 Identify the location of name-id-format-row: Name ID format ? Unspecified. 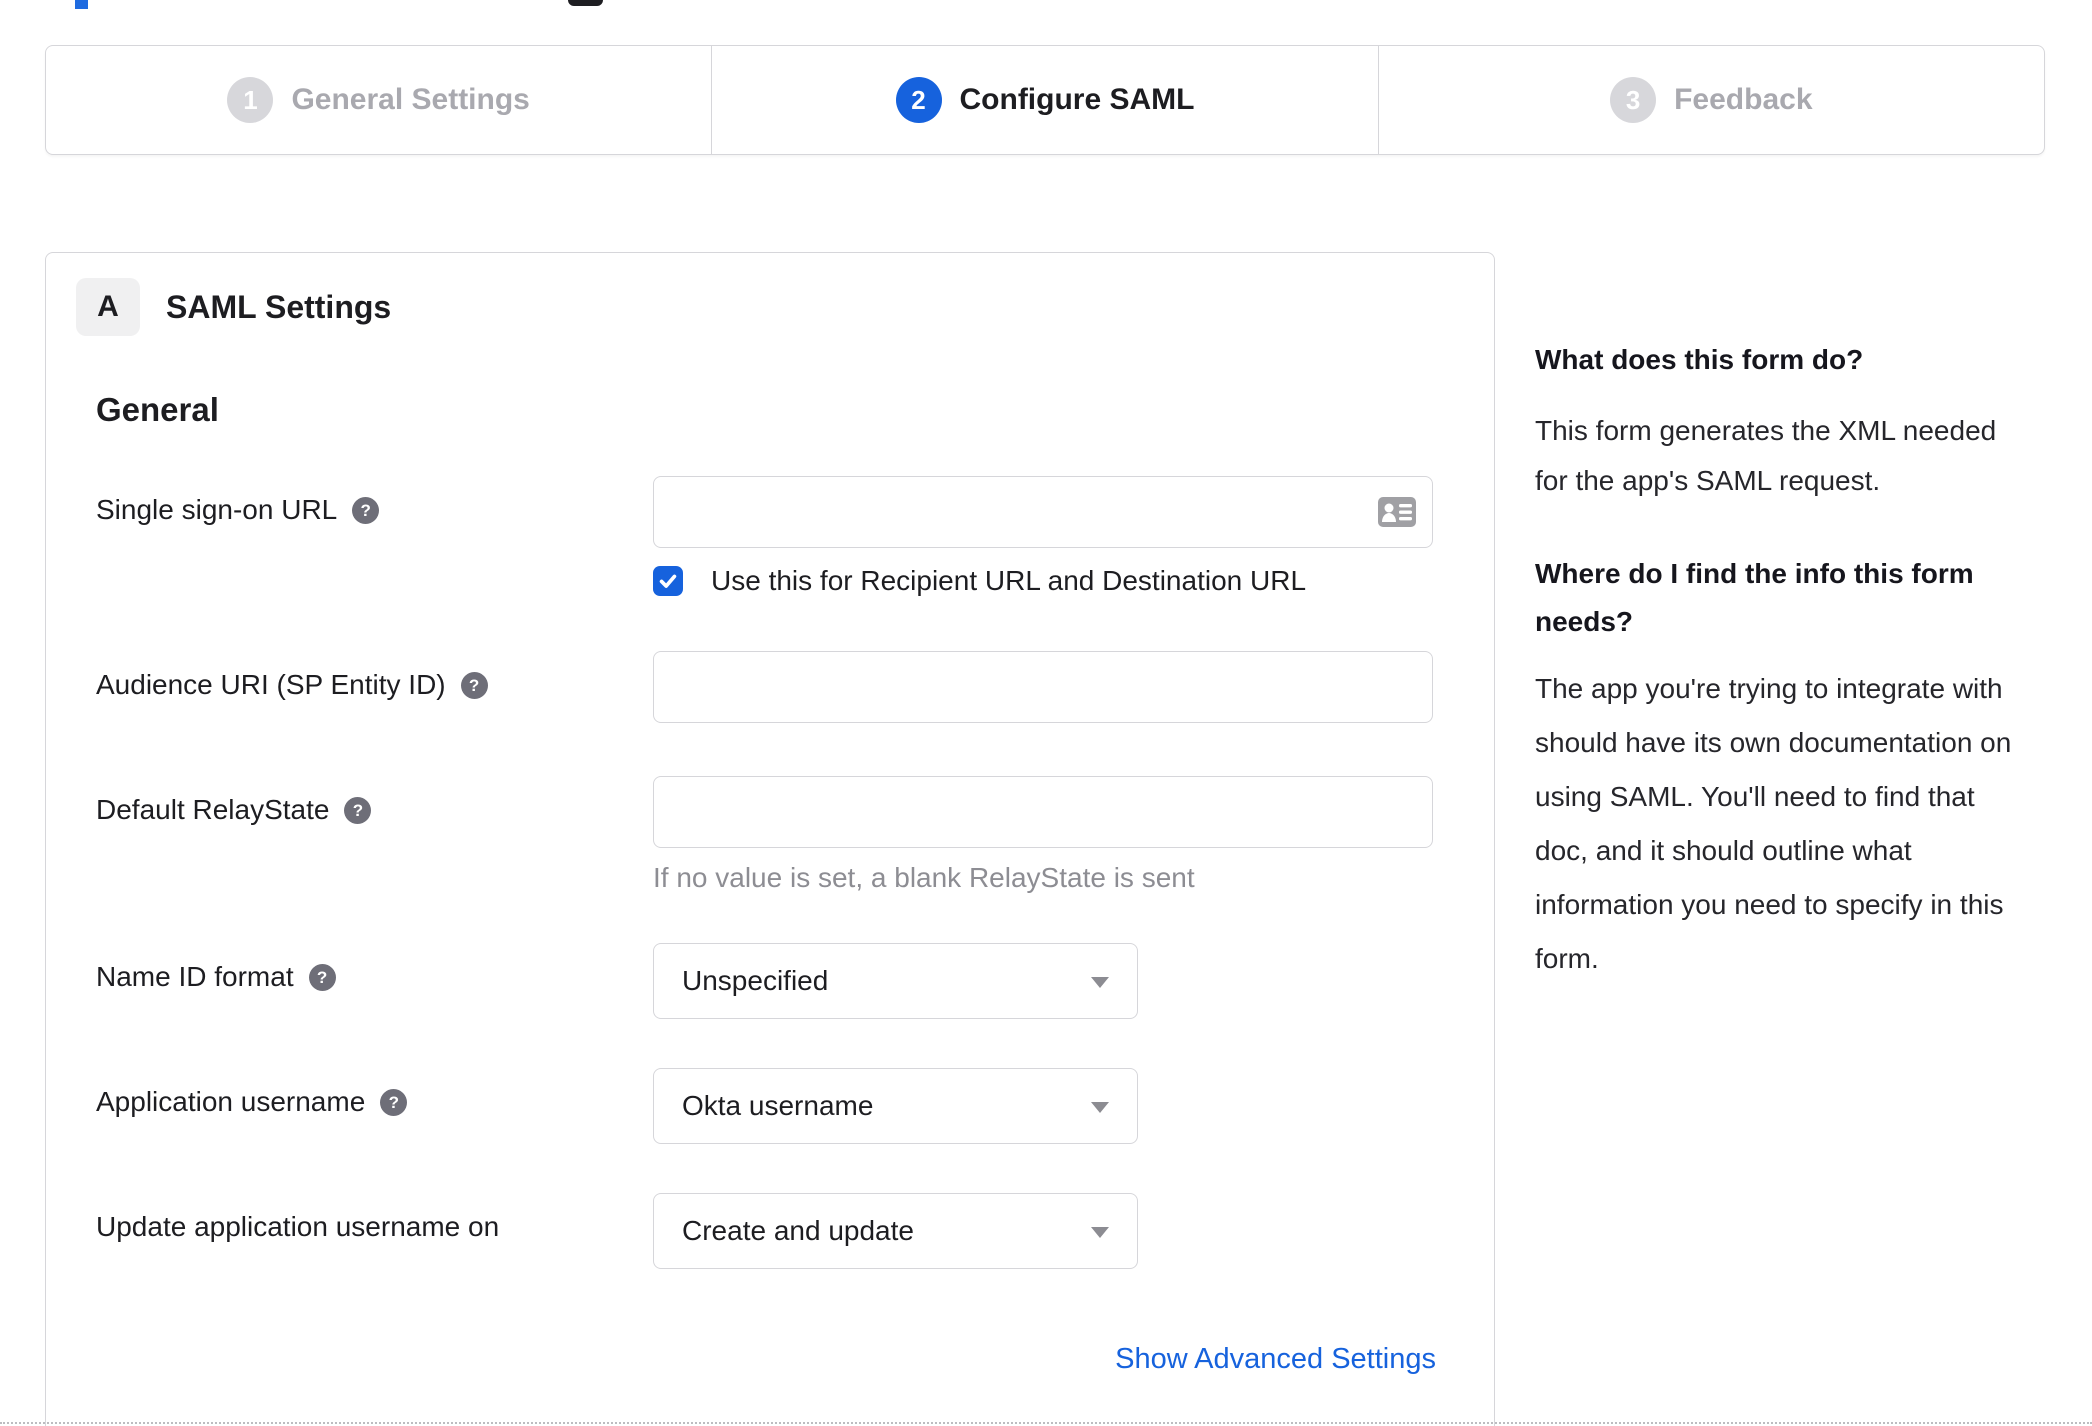
(617, 981).